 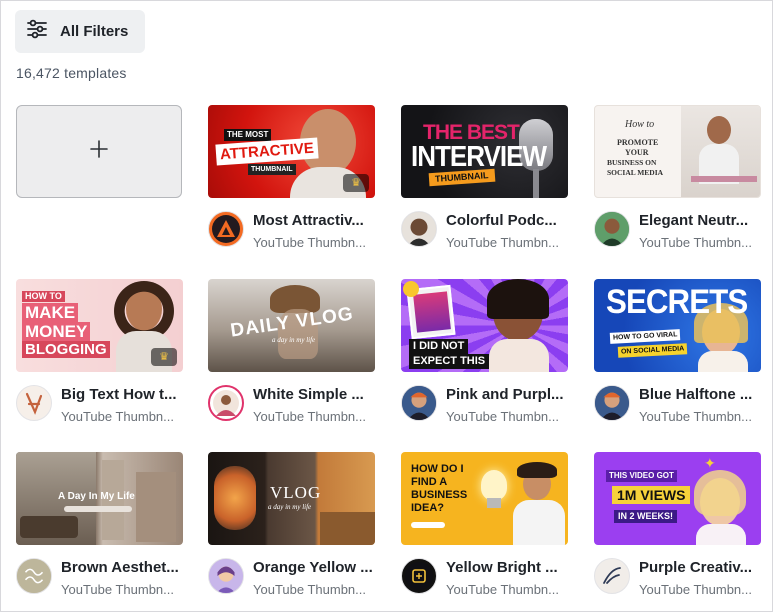 I want to click on thumb-text: ATTRACTIVE, so click(x=267, y=151).